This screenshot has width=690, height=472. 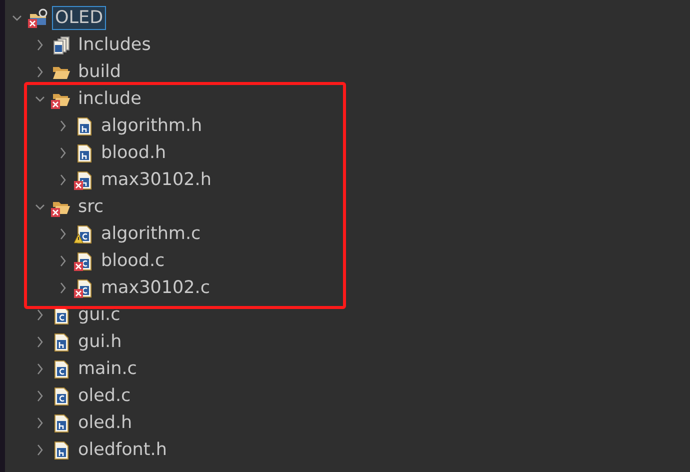 I want to click on tree-item: algorithm.c, so click(x=151, y=234).